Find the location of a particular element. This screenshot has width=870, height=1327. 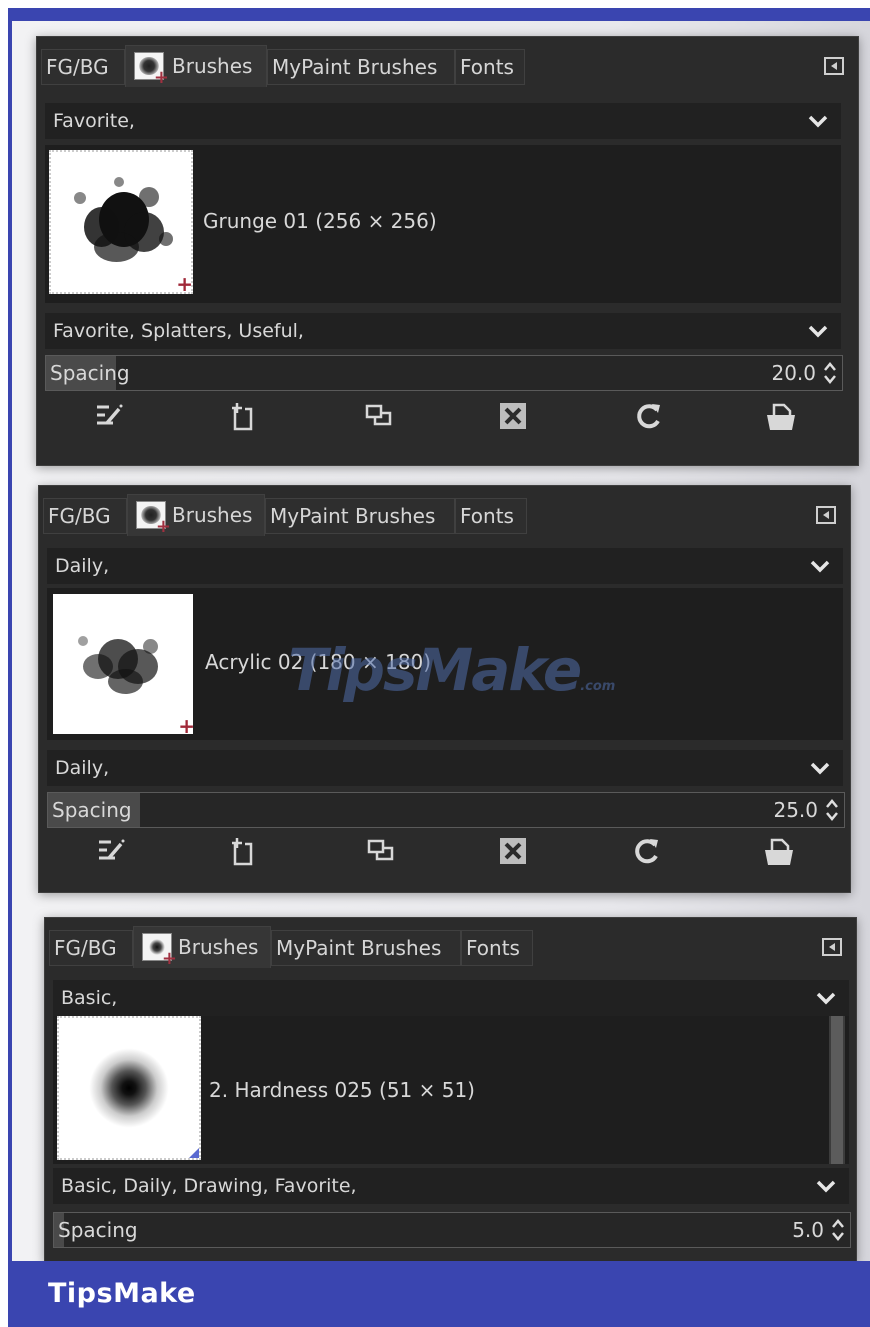

brush-tags-dropdown: Favorite, Splatters, Useful, is located at coordinates (443, 331).